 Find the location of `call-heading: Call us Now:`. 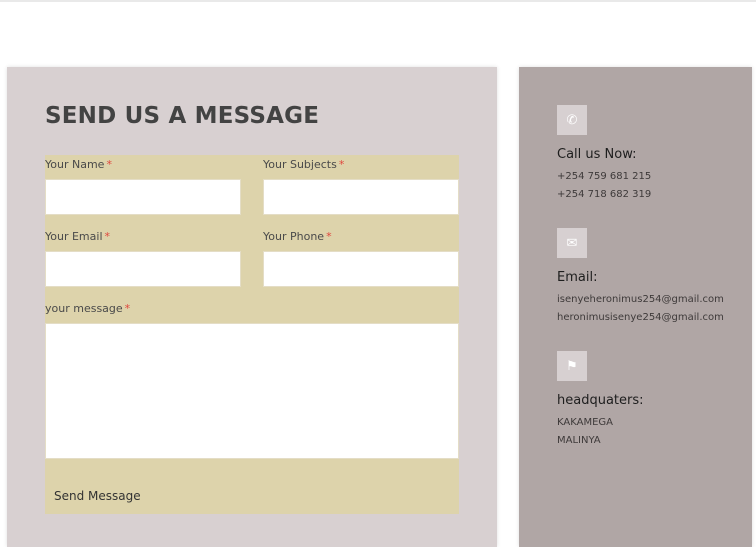

call-heading: Call us Now: is located at coordinates (597, 154).